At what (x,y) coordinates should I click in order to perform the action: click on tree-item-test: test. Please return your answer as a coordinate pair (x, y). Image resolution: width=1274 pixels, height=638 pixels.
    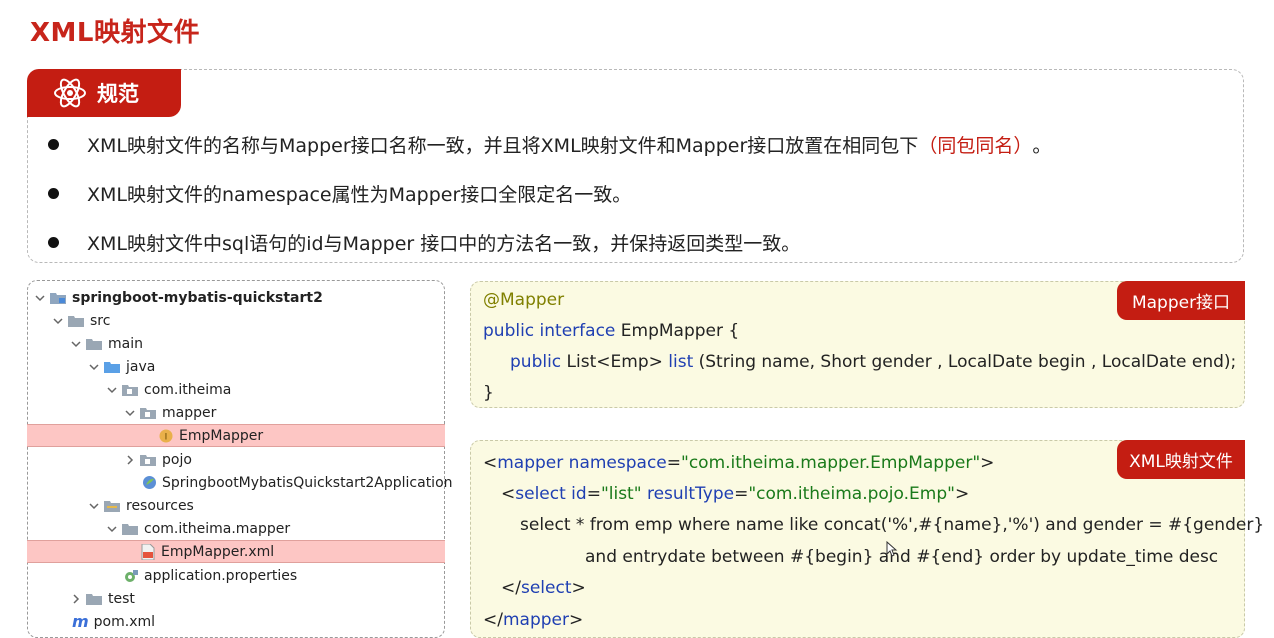
    Looking at the image, I should click on (102, 598).